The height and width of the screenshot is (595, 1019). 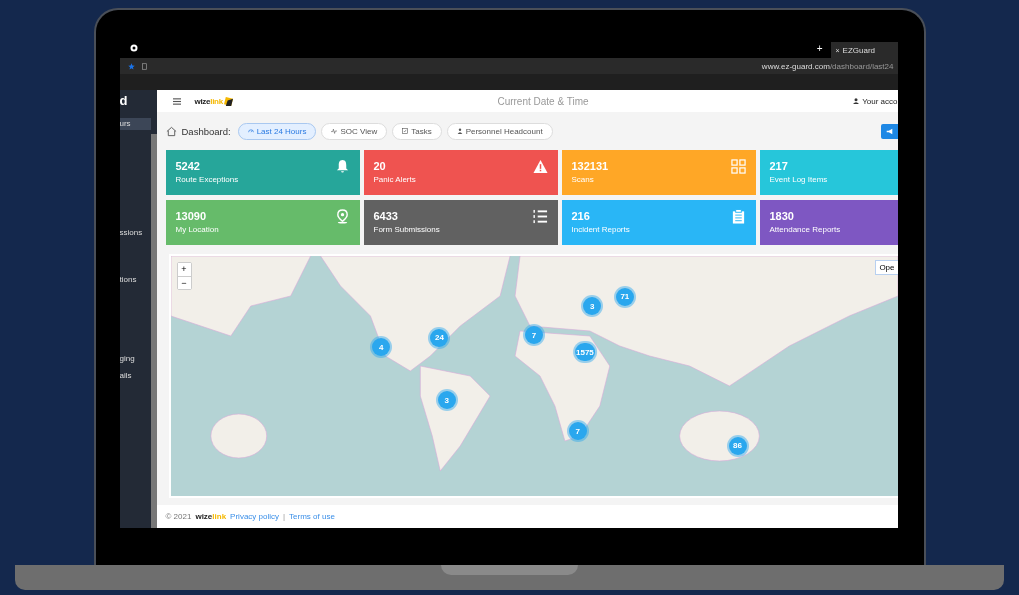 What do you see at coordinates (197, 229) in the screenshot?
I see `stat-label: My Location` at bounding box center [197, 229].